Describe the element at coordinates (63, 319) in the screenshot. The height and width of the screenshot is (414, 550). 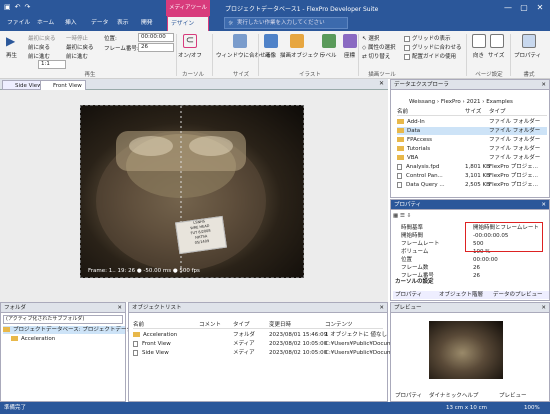
I see `folder-filter-select: (アクティブ化されたサブフォルダ)` at that location.